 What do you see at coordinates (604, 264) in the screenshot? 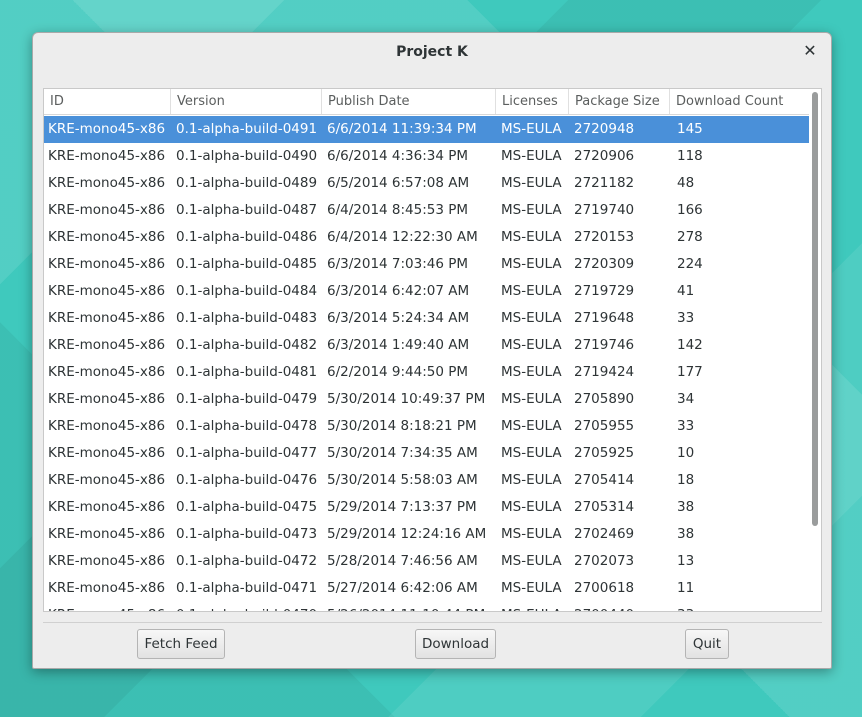
I see `cell-package-size: 2720309` at bounding box center [604, 264].